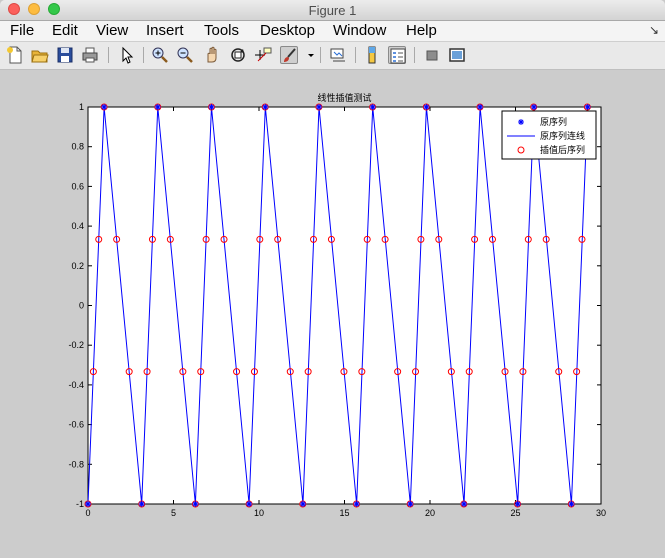 The image size is (665, 558). I want to click on x-tick-label: 25, so click(515, 513).